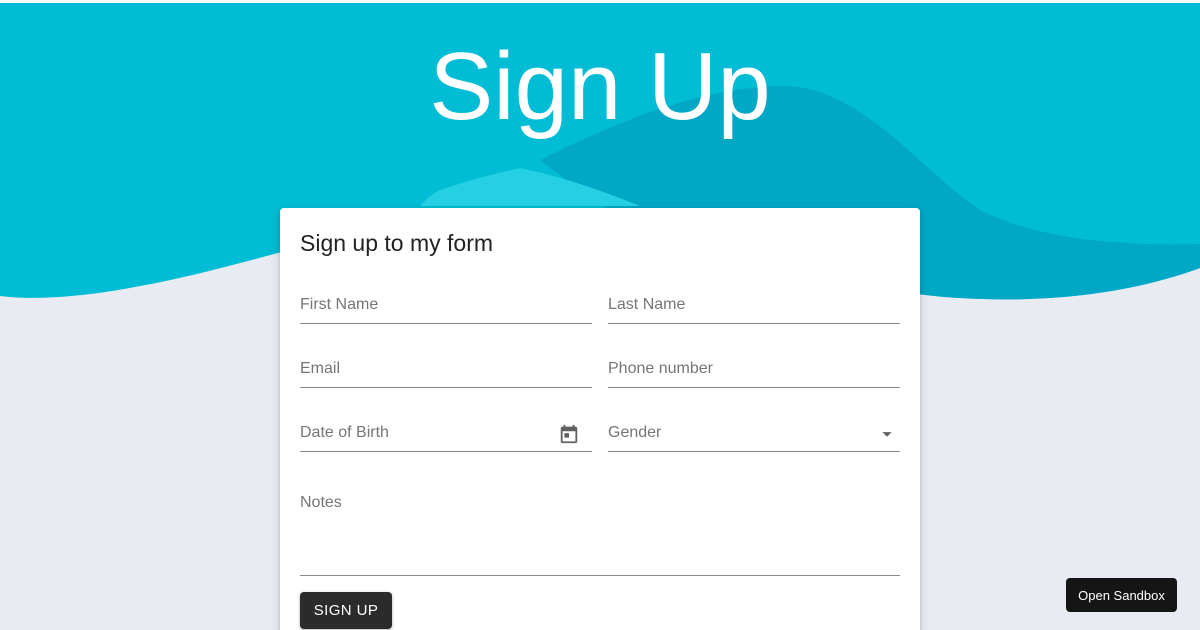  Describe the element at coordinates (569, 434) in the screenshot. I see `calendar-icon` at that location.